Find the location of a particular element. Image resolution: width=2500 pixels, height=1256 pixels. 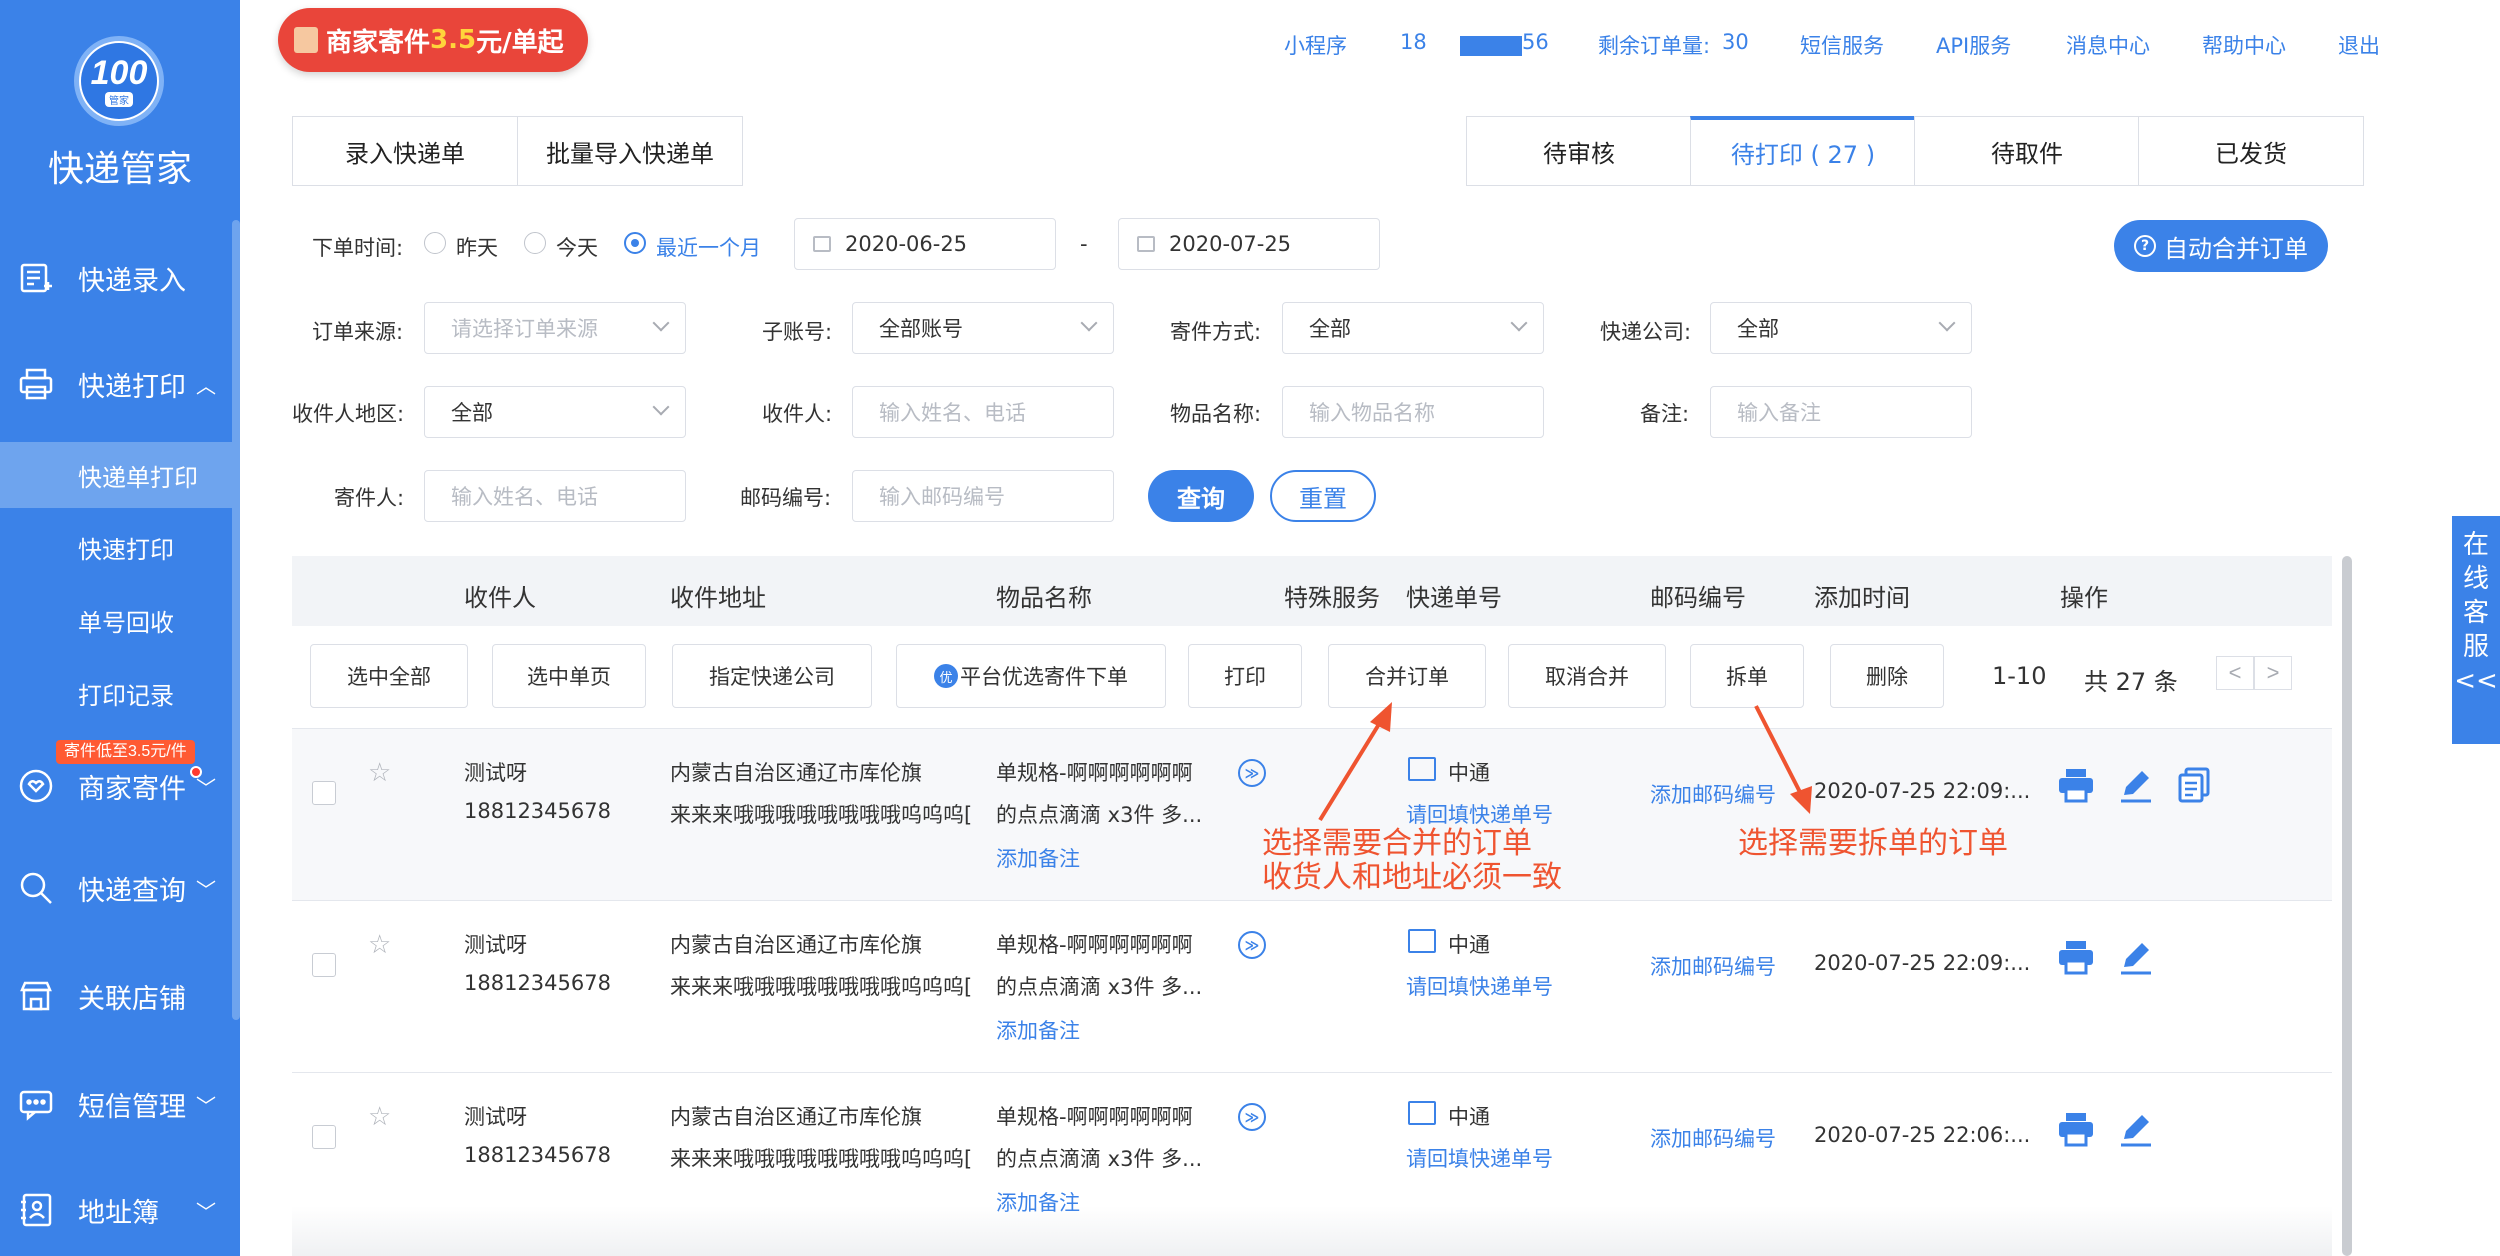

bottom-fade is located at coordinates (1312, 1231).